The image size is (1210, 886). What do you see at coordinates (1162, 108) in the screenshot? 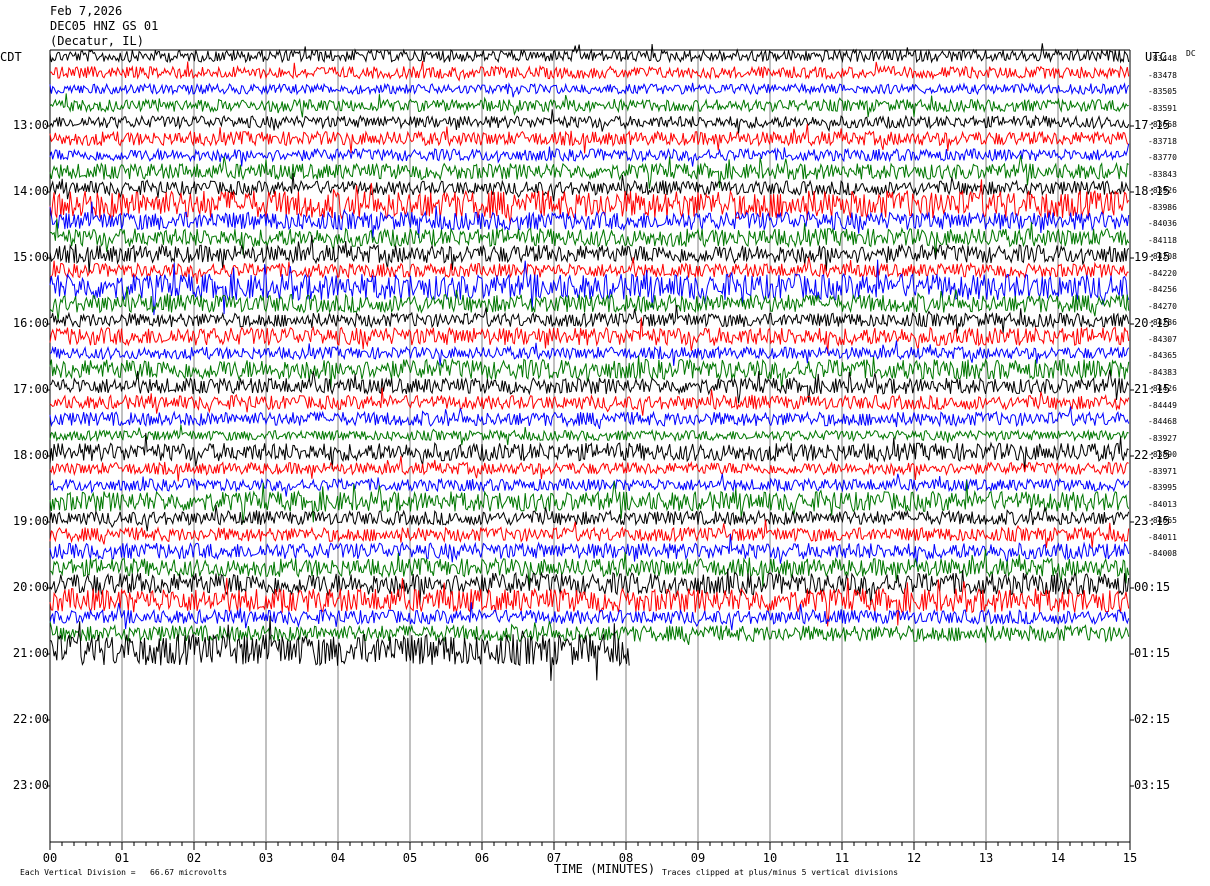
I see `dc-offset-label: -83591` at bounding box center [1162, 108].